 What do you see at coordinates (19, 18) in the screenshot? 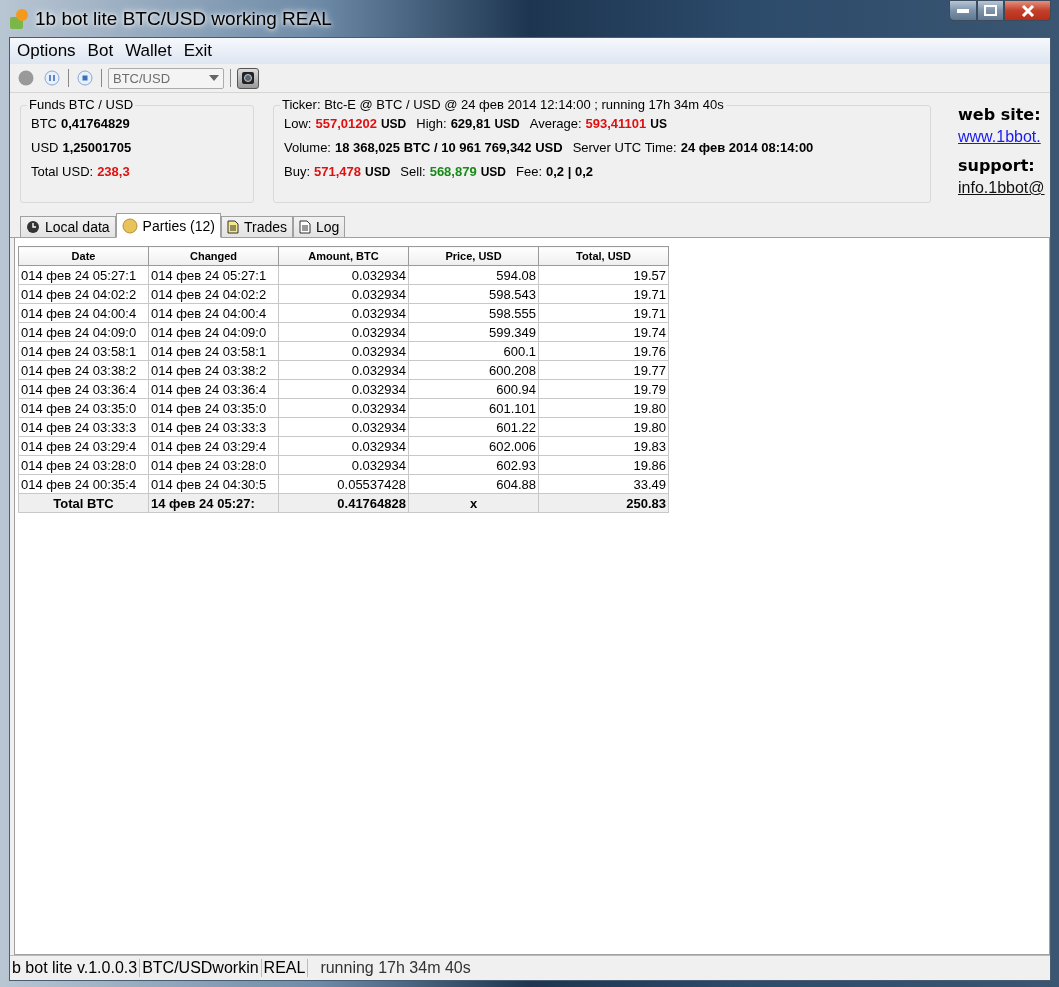
I see `app-logo-icon` at bounding box center [19, 18].